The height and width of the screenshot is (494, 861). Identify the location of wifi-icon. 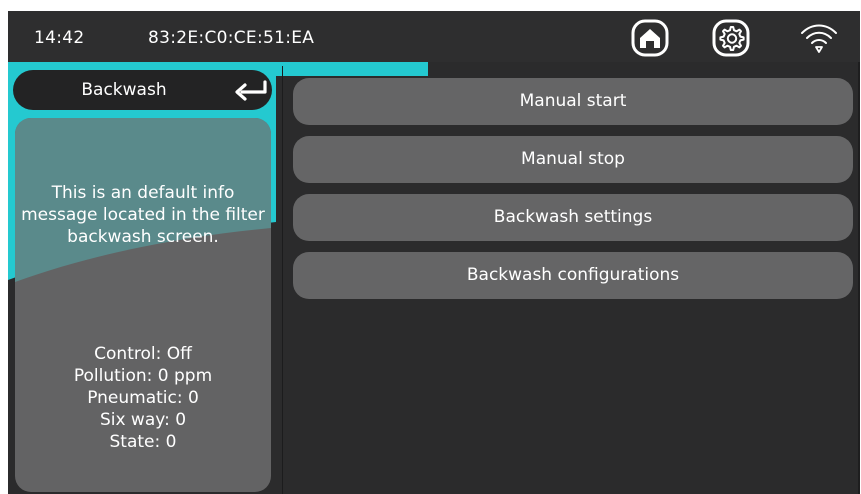
(819, 38).